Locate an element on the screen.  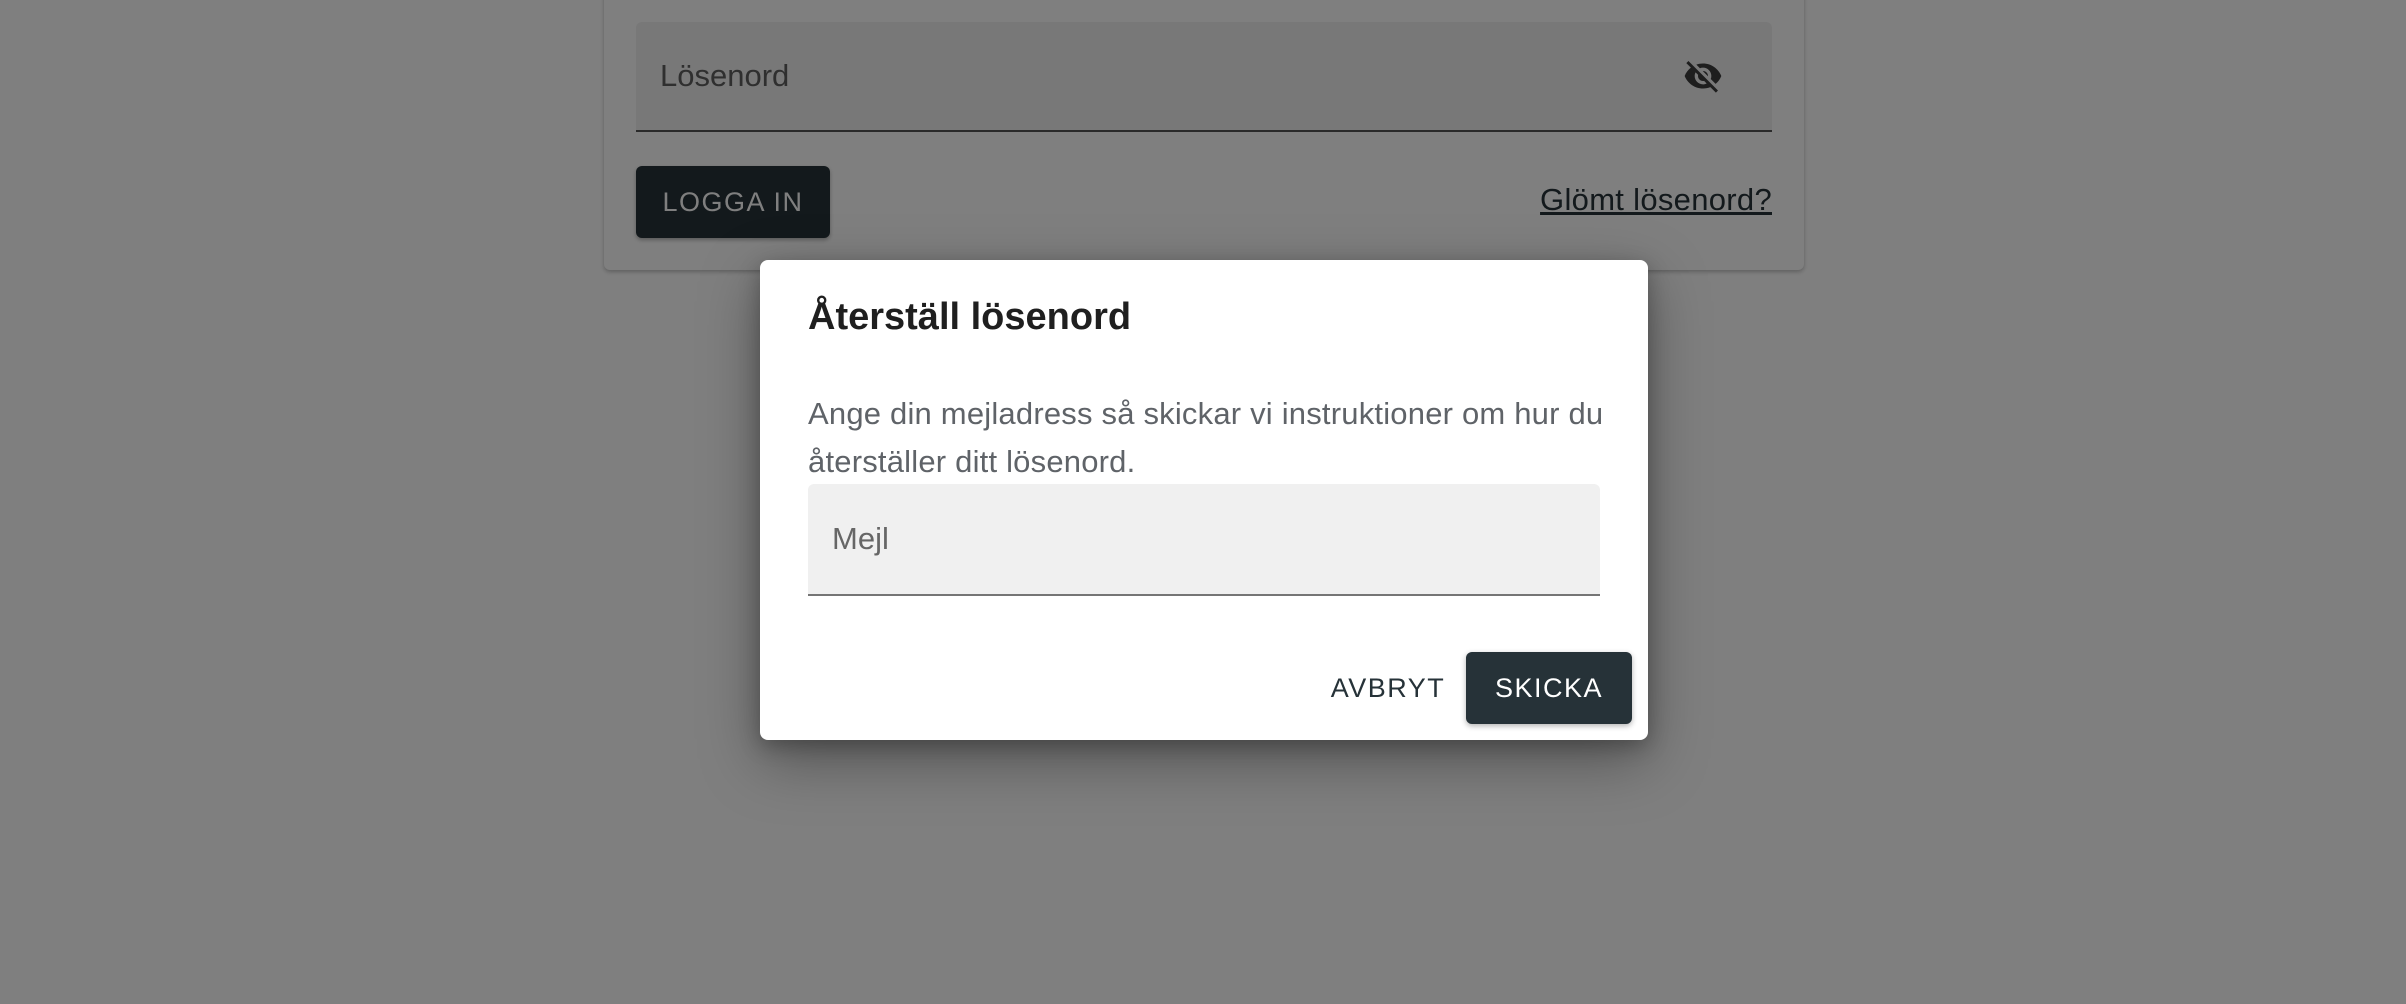
email-field is located at coordinates (1204, 540).